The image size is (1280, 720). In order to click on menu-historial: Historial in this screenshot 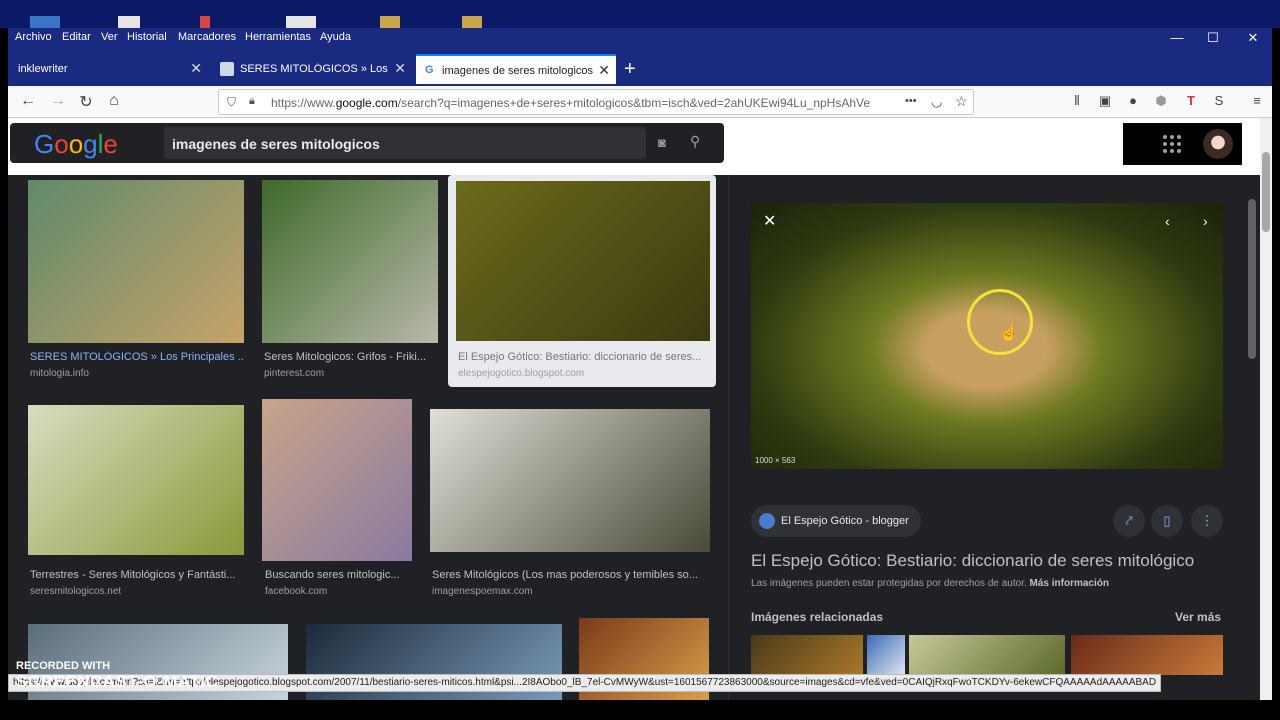, I will do `click(147, 37)`.